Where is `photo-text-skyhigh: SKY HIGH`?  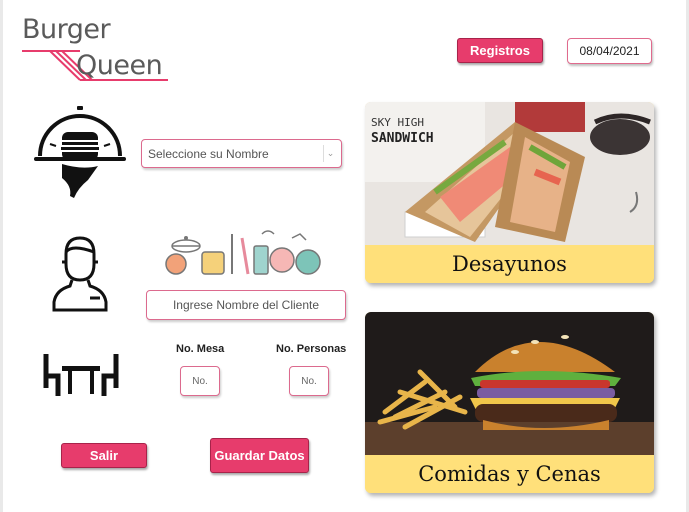
photo-text-skyhigh: SKY HIGH is located at coordinates (397, 122).